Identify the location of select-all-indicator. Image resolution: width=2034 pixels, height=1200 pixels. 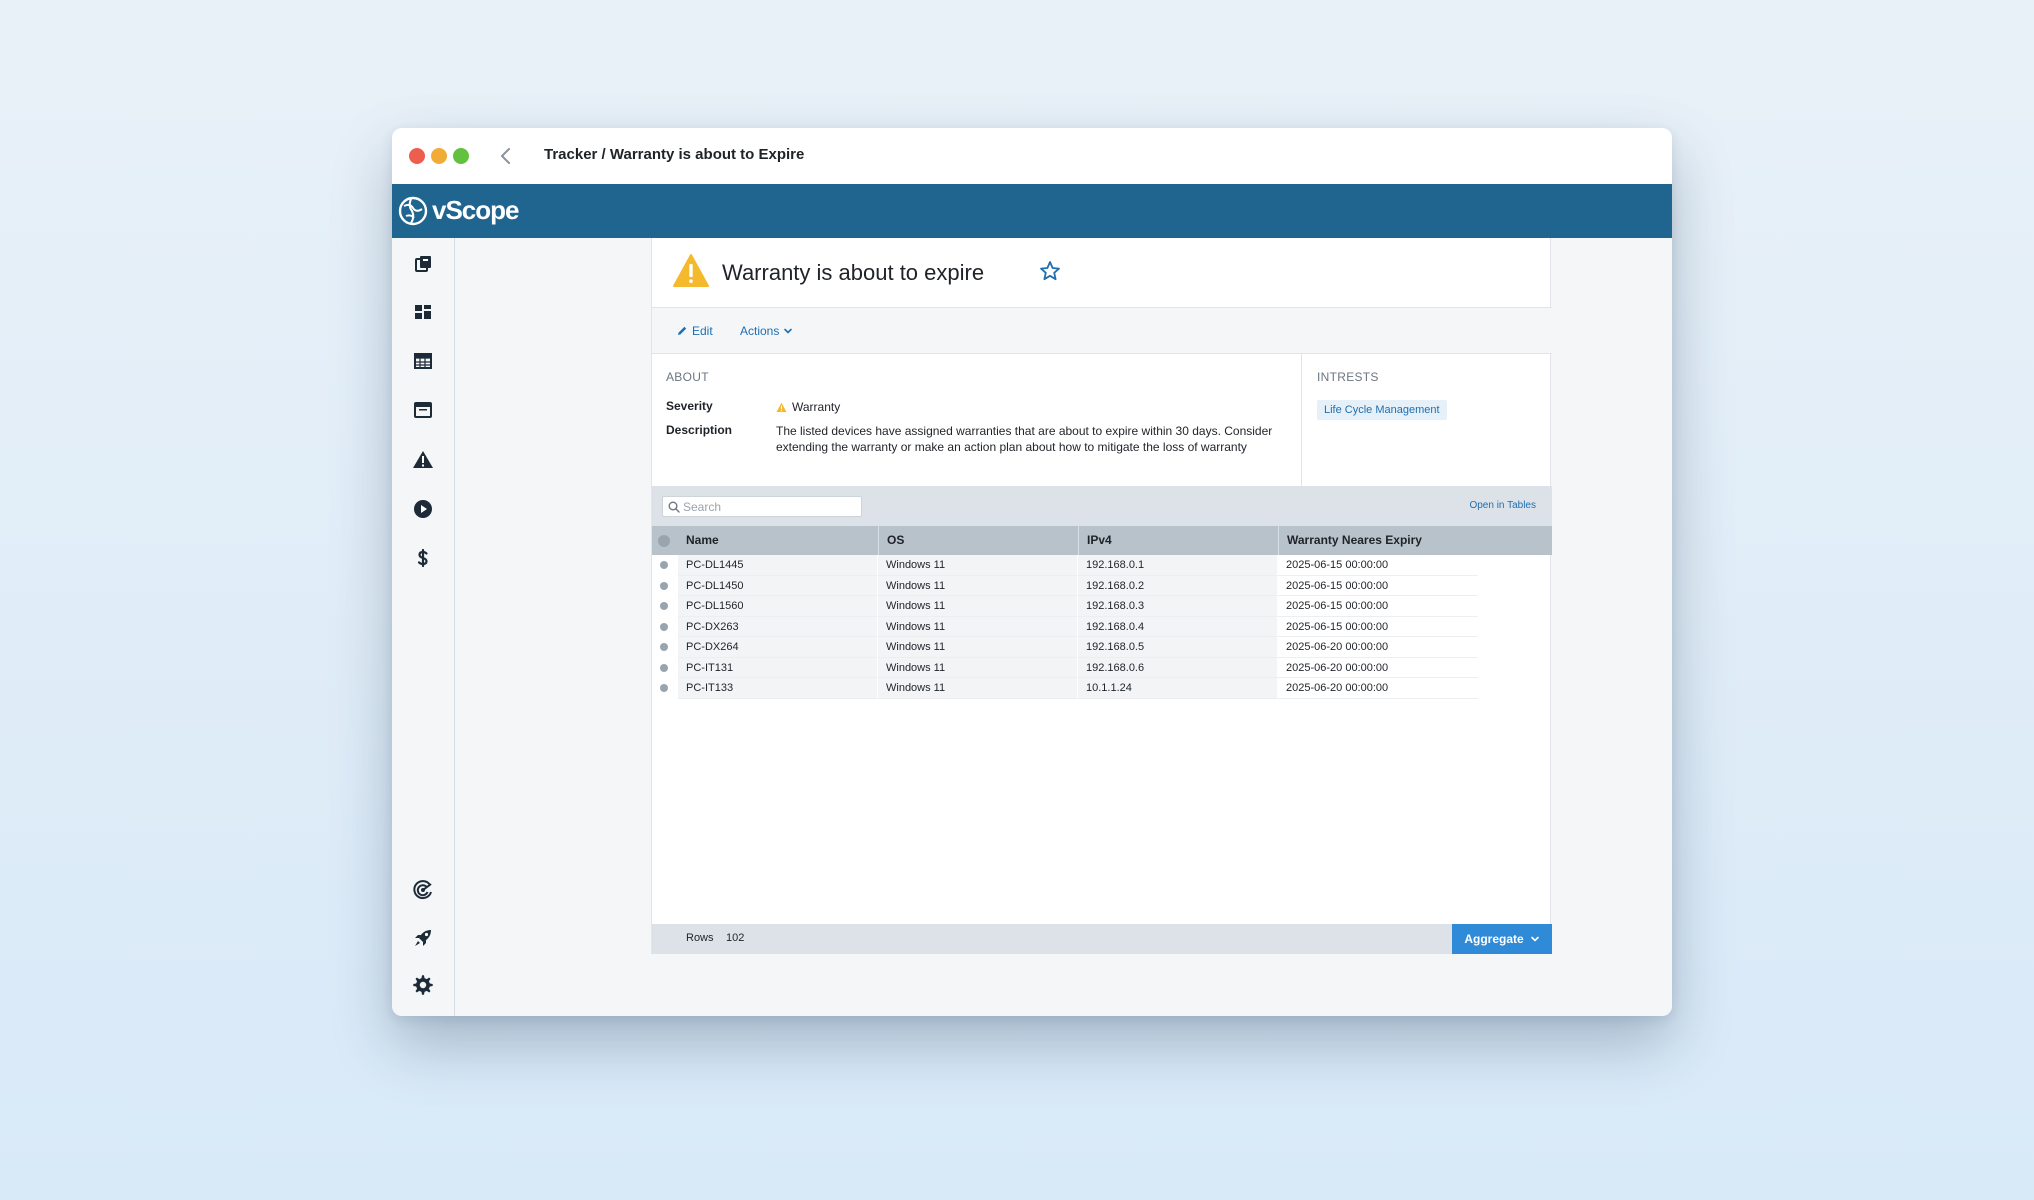
(664, 541).